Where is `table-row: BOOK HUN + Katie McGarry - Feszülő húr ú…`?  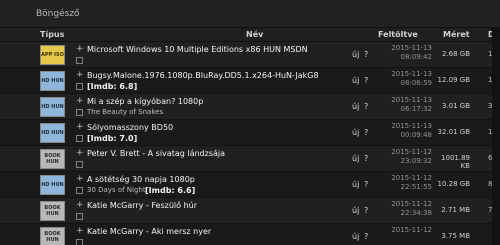 table-row: BOOK HUN + Katie McGarry - Feszülő húr ú… is located at coordinates (250, 211).